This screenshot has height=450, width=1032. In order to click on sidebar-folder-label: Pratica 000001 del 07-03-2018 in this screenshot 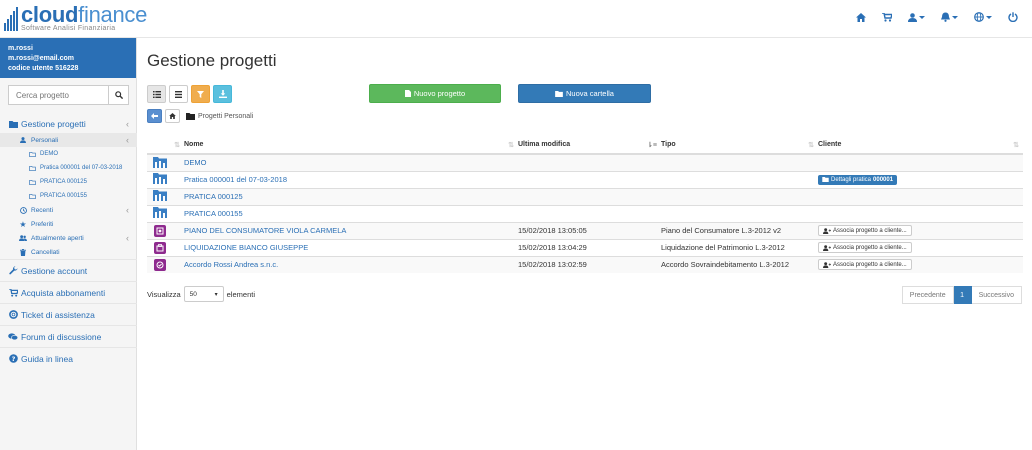, I will do `click(81, 168)`.